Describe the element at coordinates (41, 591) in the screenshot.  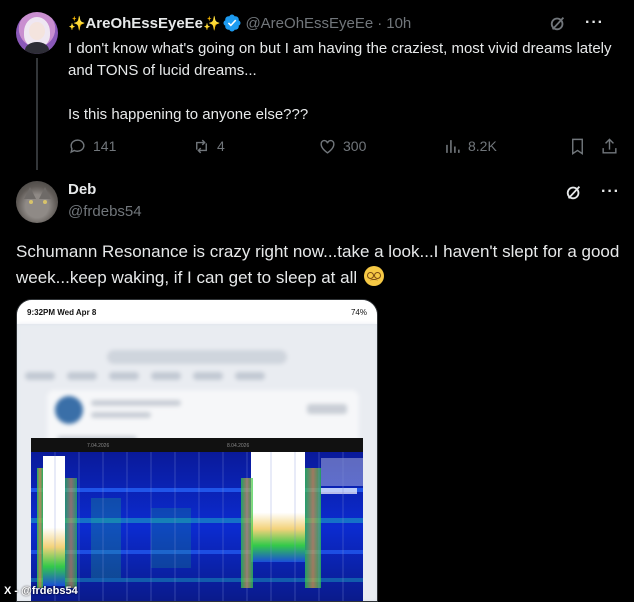
I see `image-watermark: X - @frdebs54` at that location.